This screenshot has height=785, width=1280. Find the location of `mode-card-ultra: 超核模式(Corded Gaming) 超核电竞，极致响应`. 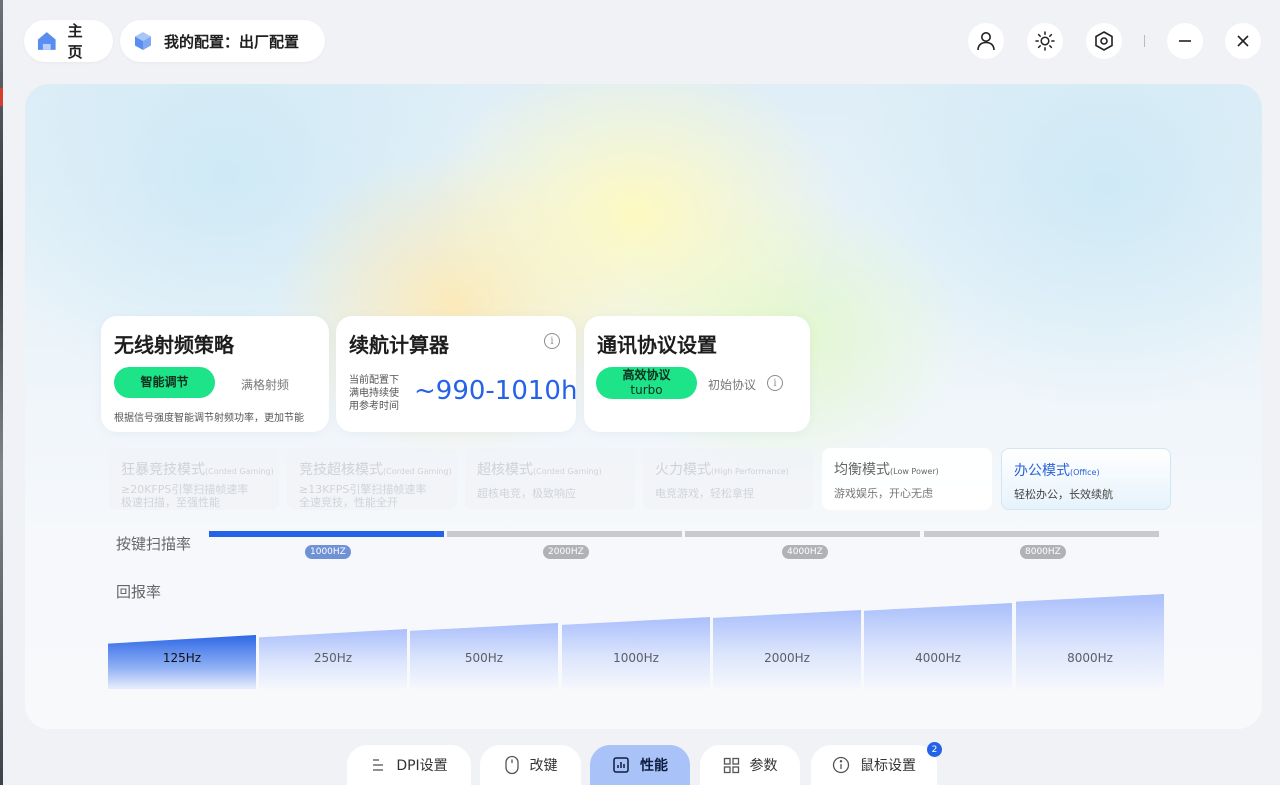

mode-card-ultra: 超核模式(Corded Gaming) 超核电竞，极致响应 is located at coordinates (550, 479).